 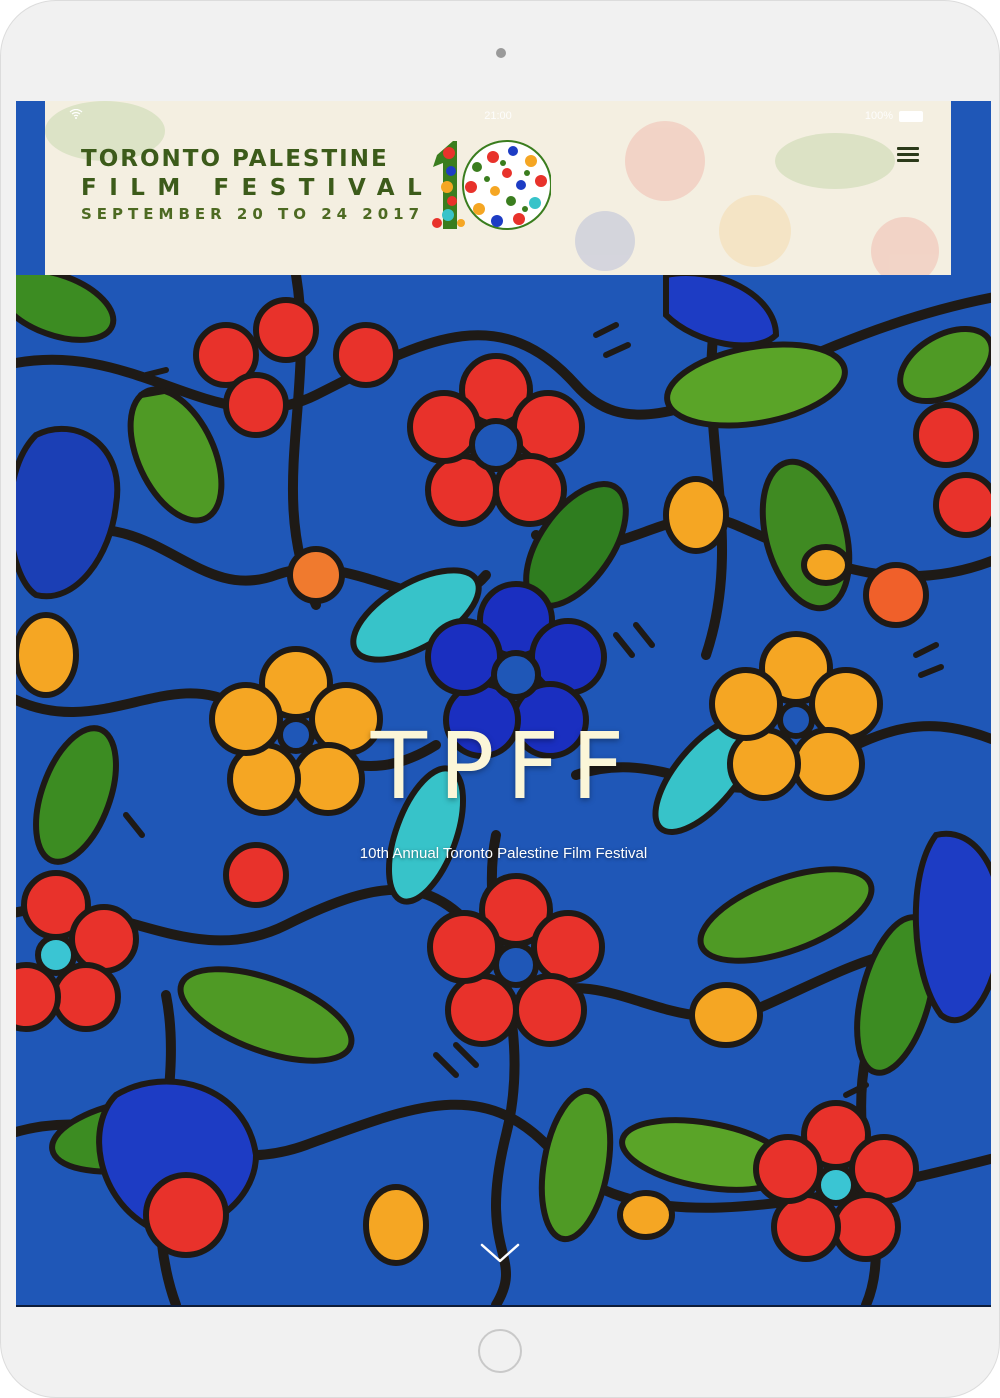 I want to click on scroll-down-button, so click(x=500, y=1254).